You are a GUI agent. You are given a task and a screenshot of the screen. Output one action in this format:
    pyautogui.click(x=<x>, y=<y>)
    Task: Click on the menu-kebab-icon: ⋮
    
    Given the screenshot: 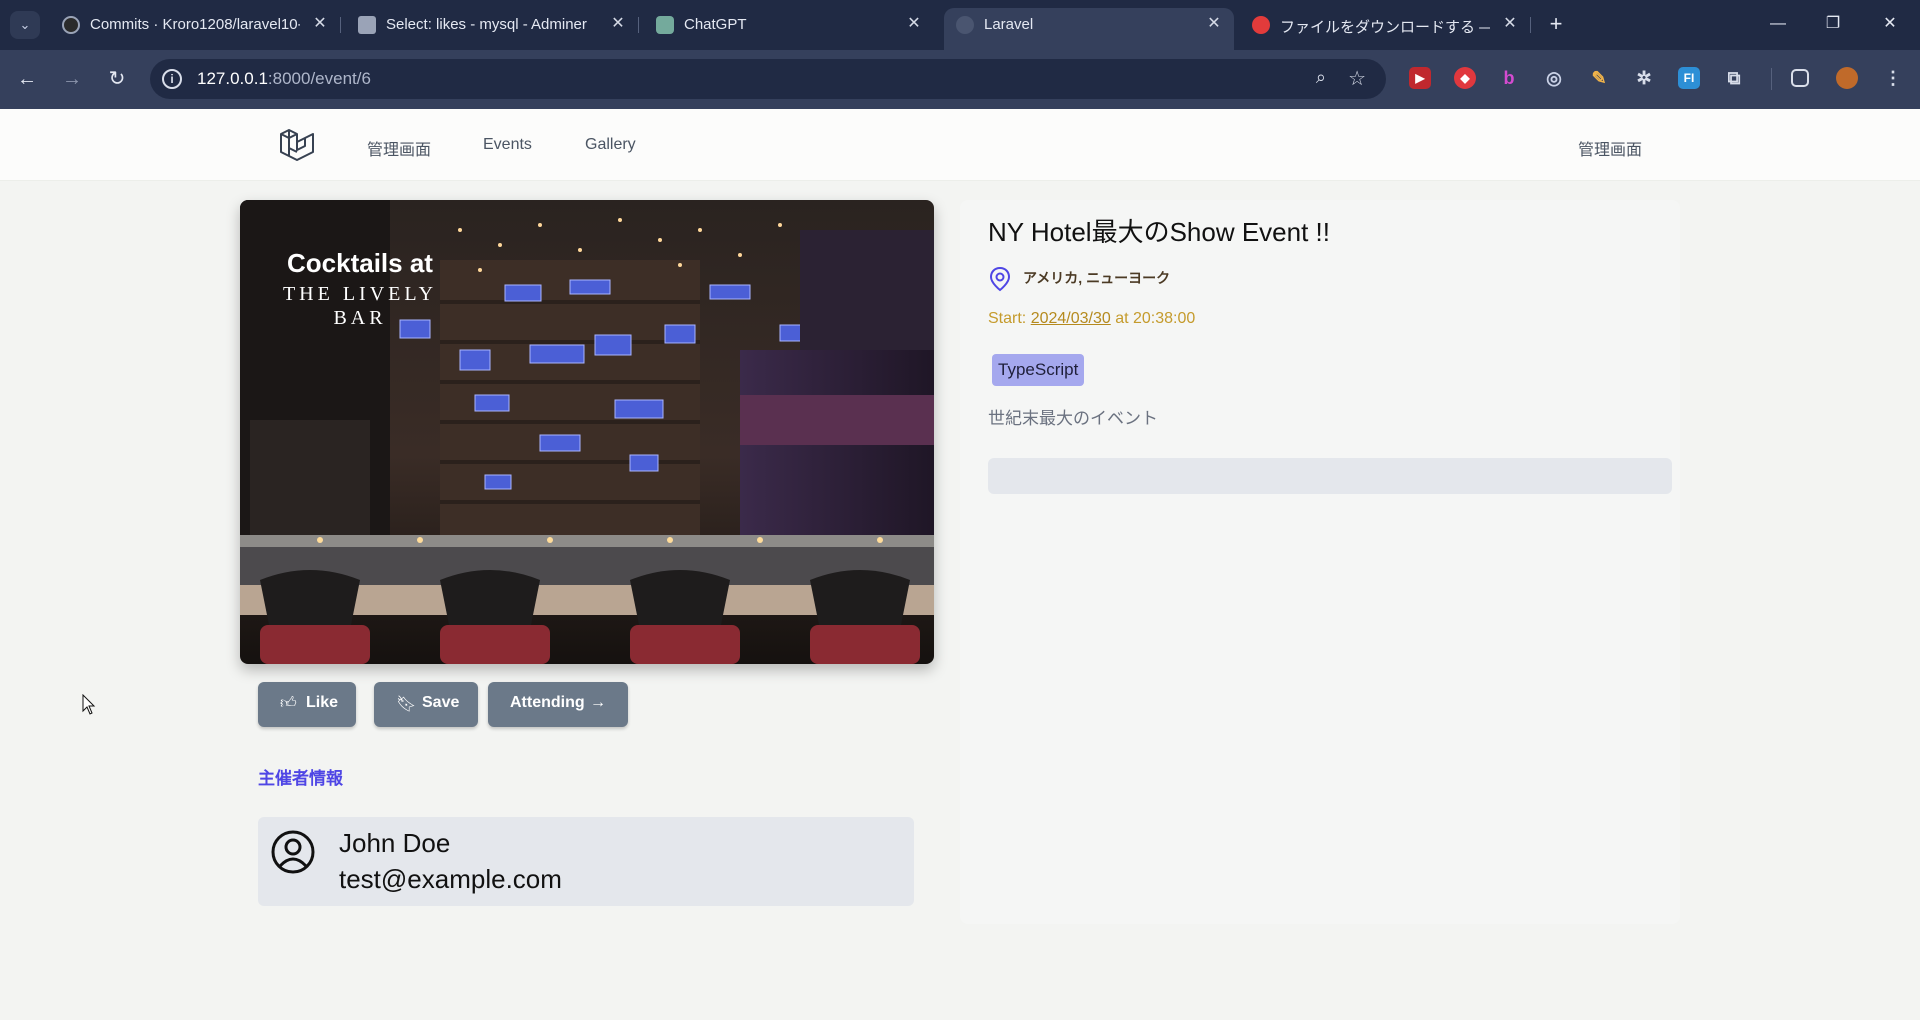 What is the action you would take?
    pyautogui.click(x=1893, y=78)
    